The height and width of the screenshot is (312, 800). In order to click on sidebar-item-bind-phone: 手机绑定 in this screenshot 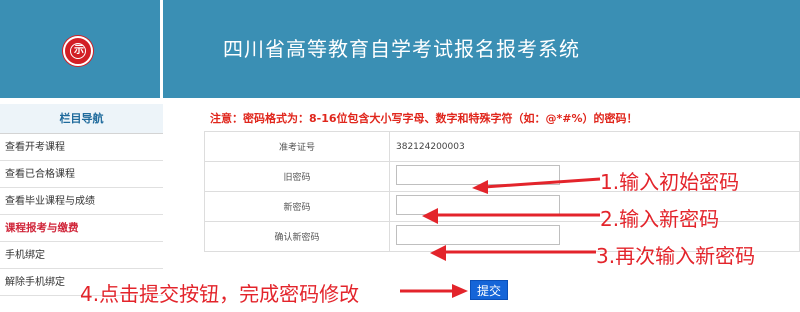, I will do `click(81, 255)`.